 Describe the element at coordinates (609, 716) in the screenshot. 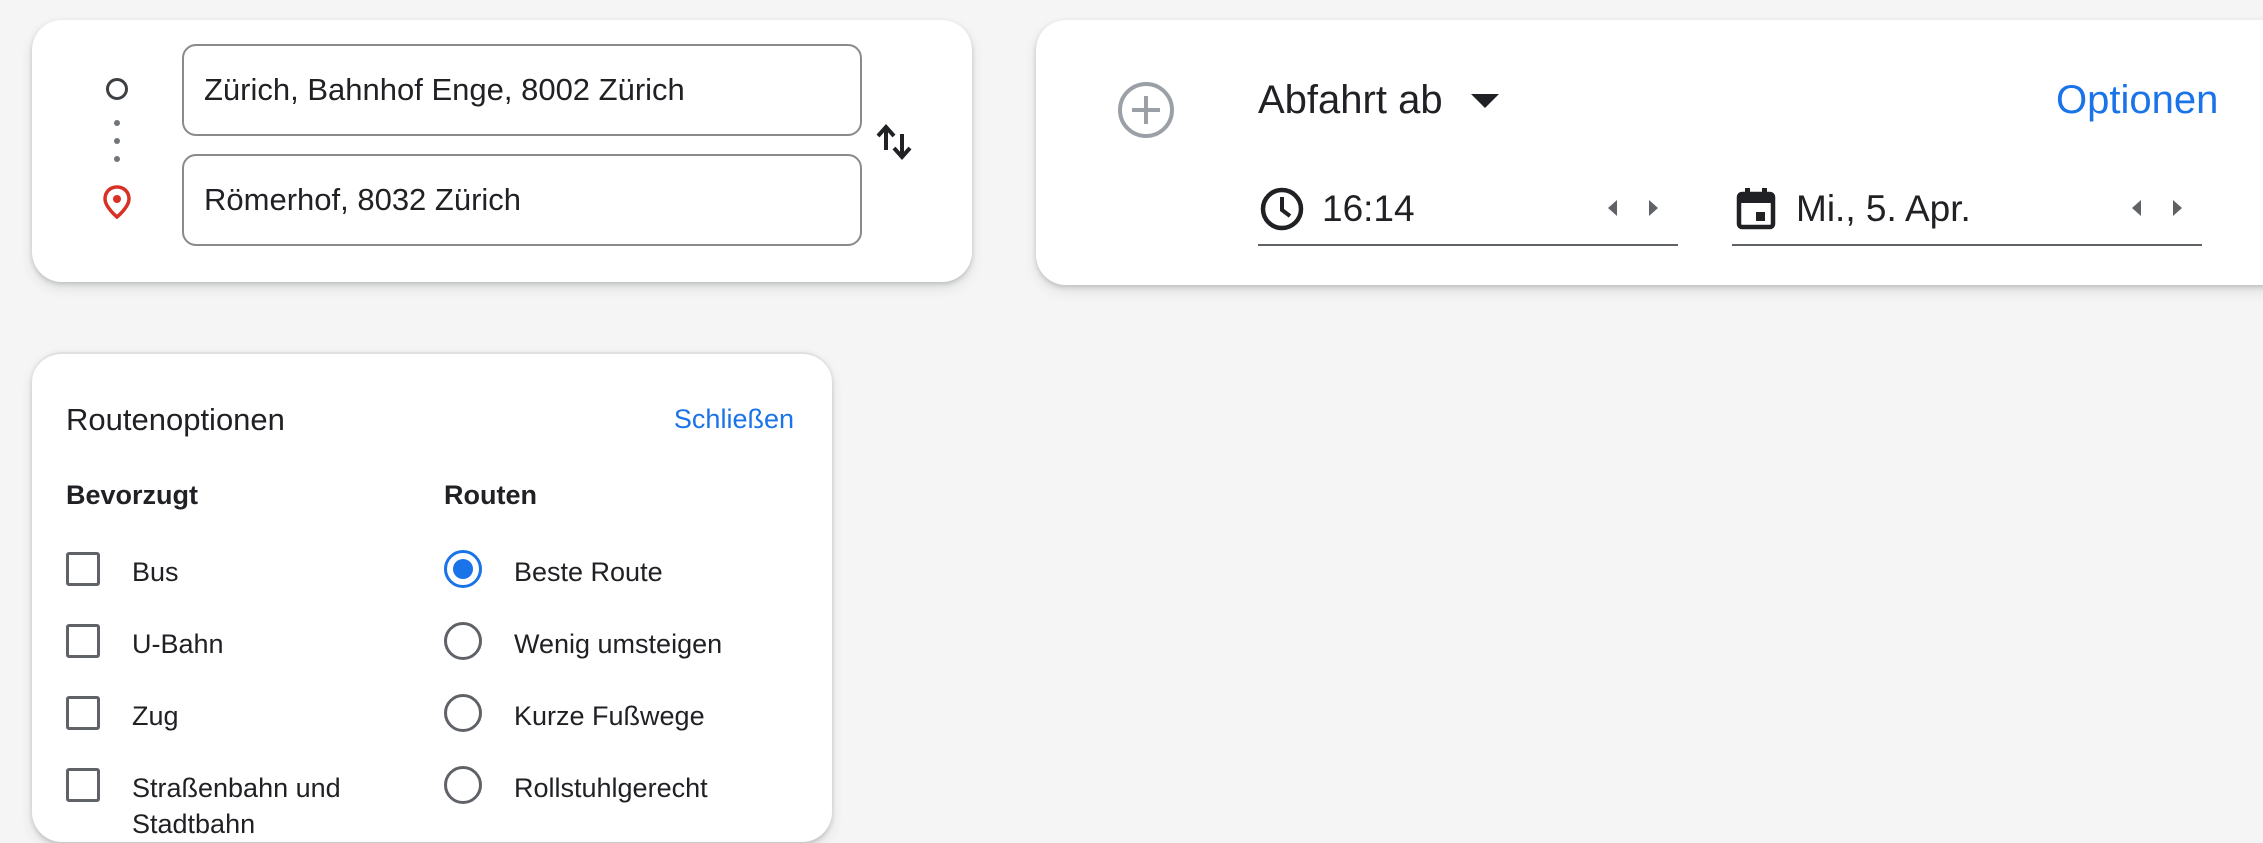

I see `option-label: Kurze Fußwege` at that location.